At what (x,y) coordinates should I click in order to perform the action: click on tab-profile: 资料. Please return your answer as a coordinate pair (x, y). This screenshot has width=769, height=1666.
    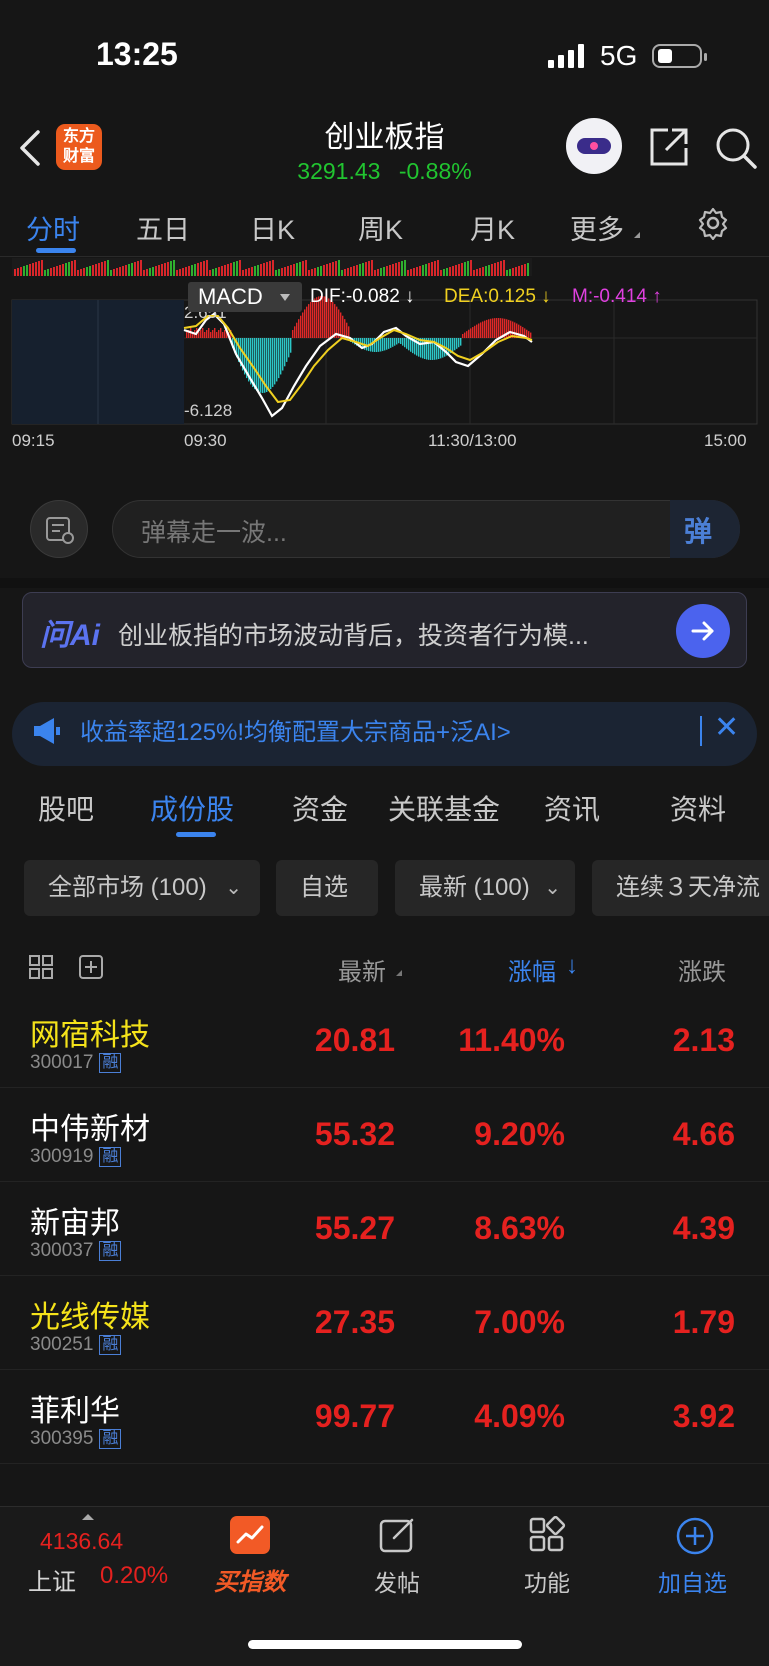
    Looking at the image, I should click on (698, 808).